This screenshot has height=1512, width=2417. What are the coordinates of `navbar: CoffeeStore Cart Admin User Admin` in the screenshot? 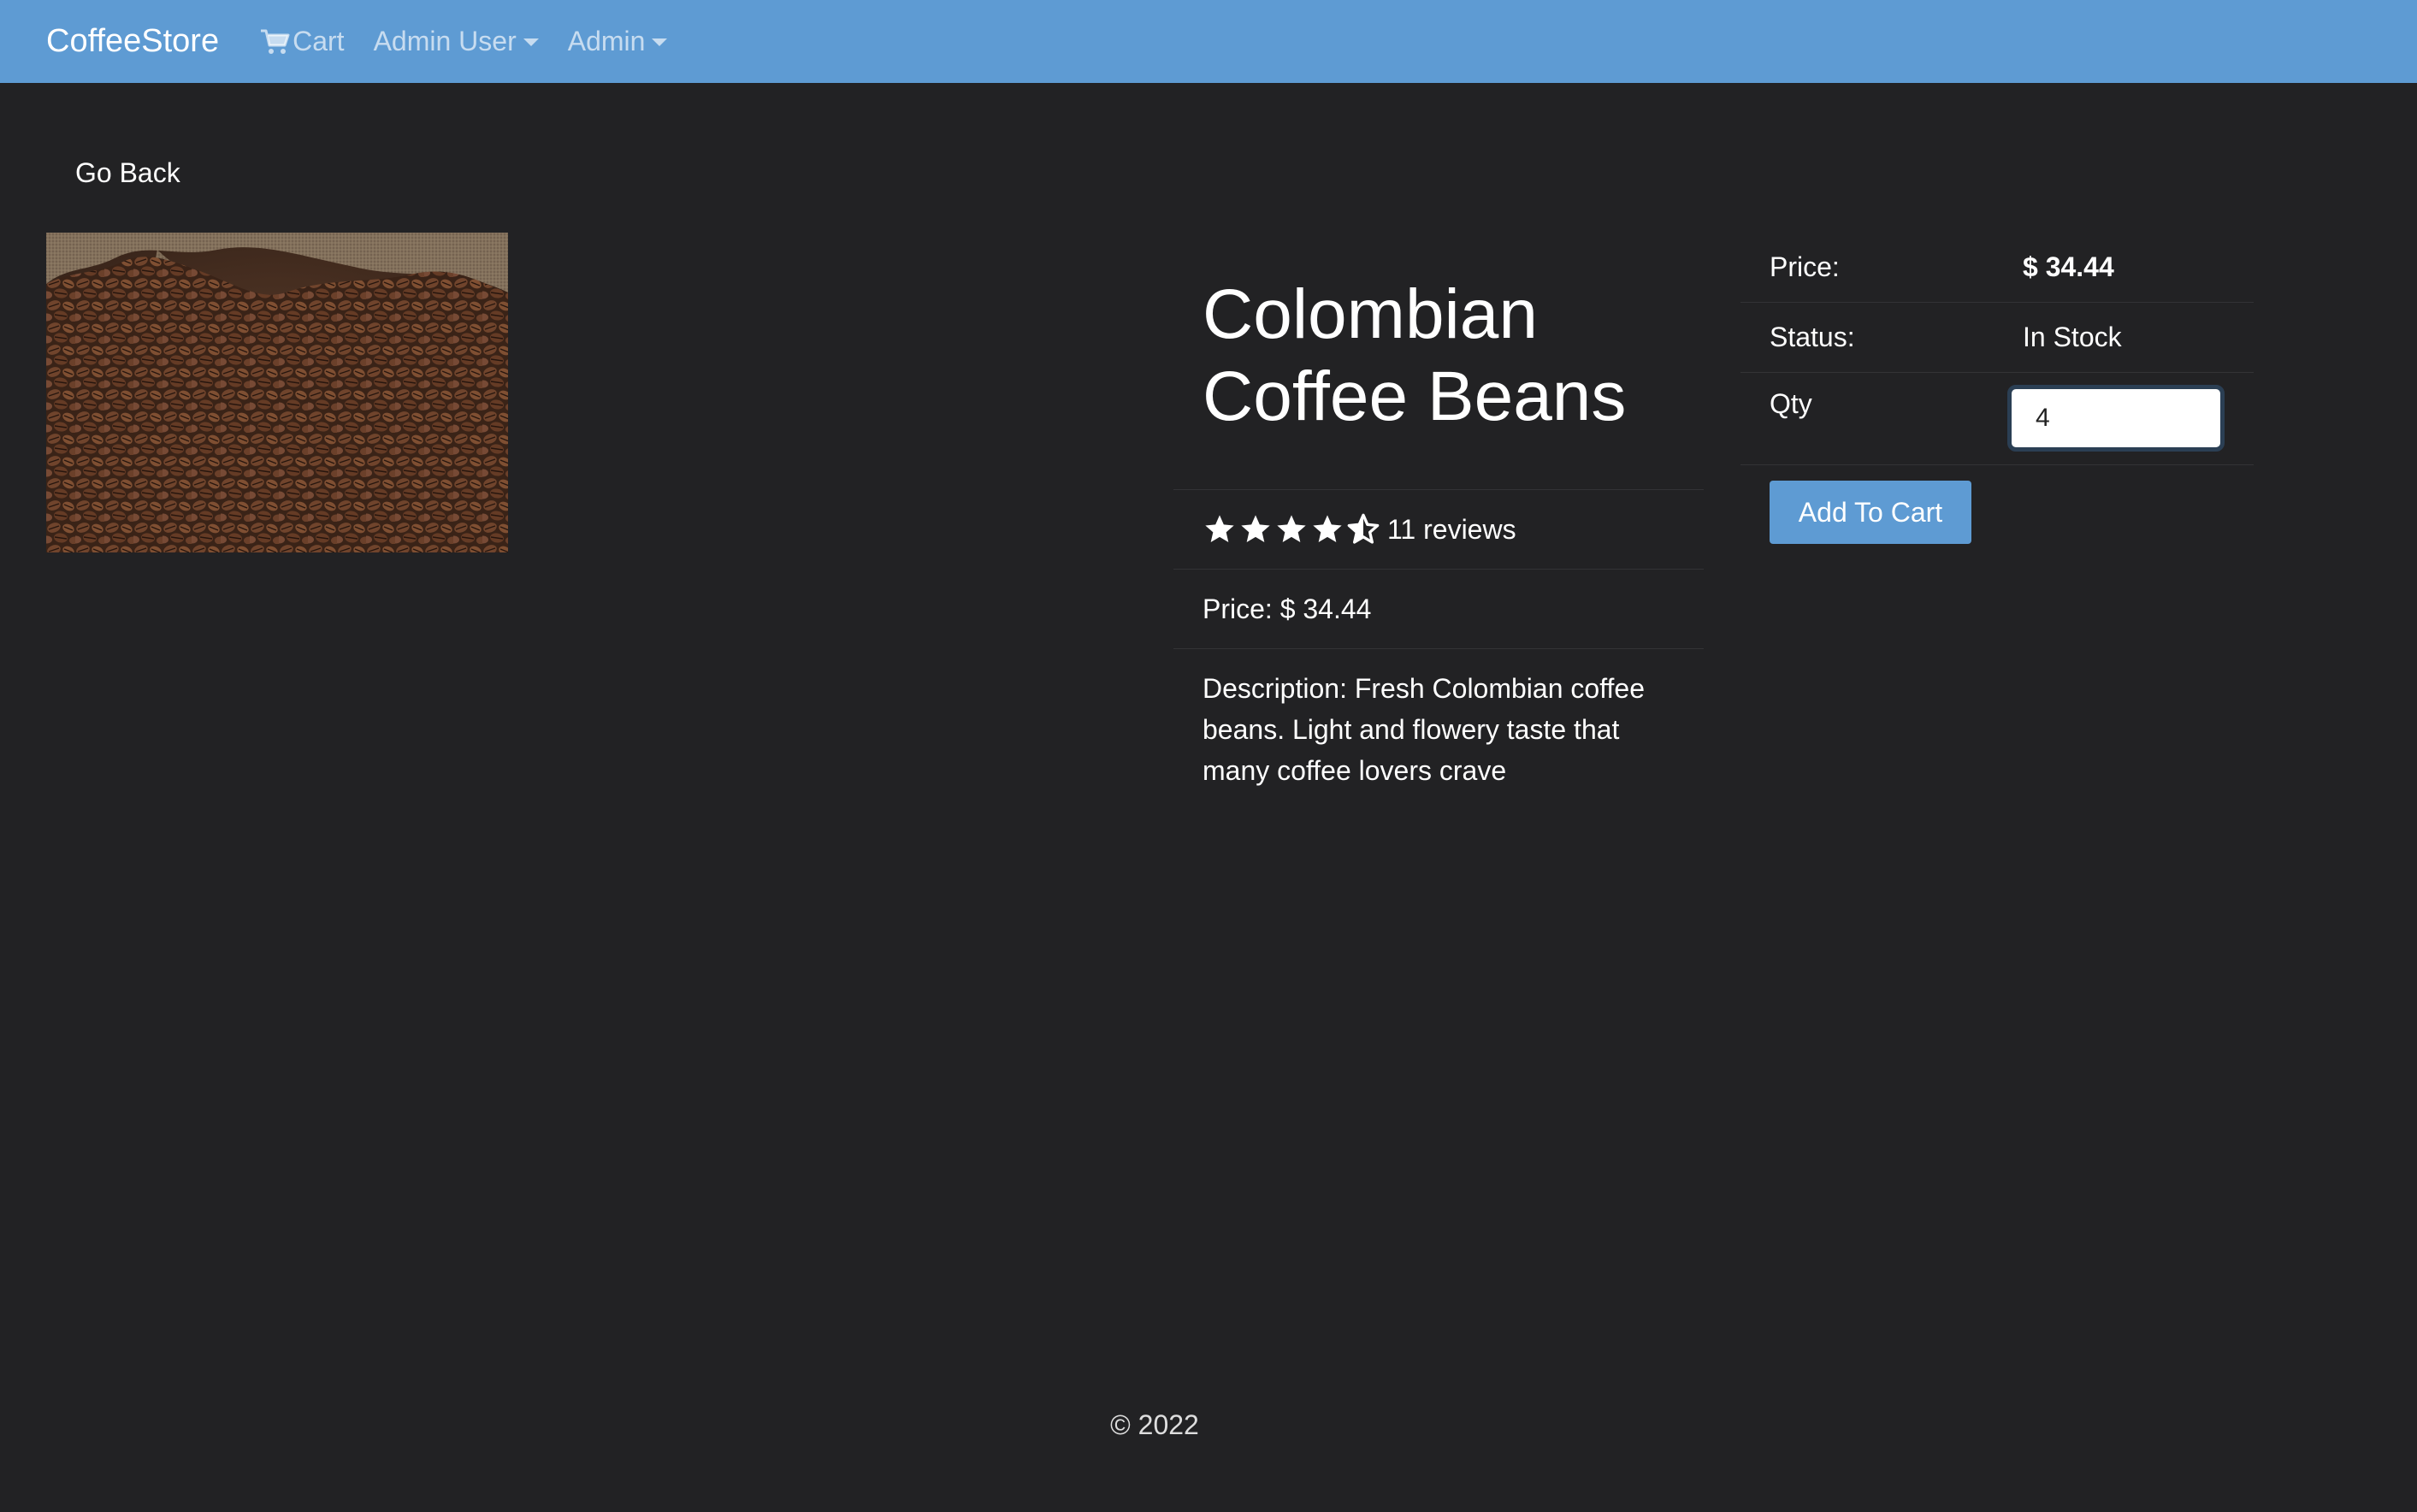 It's located at (1208, 41).